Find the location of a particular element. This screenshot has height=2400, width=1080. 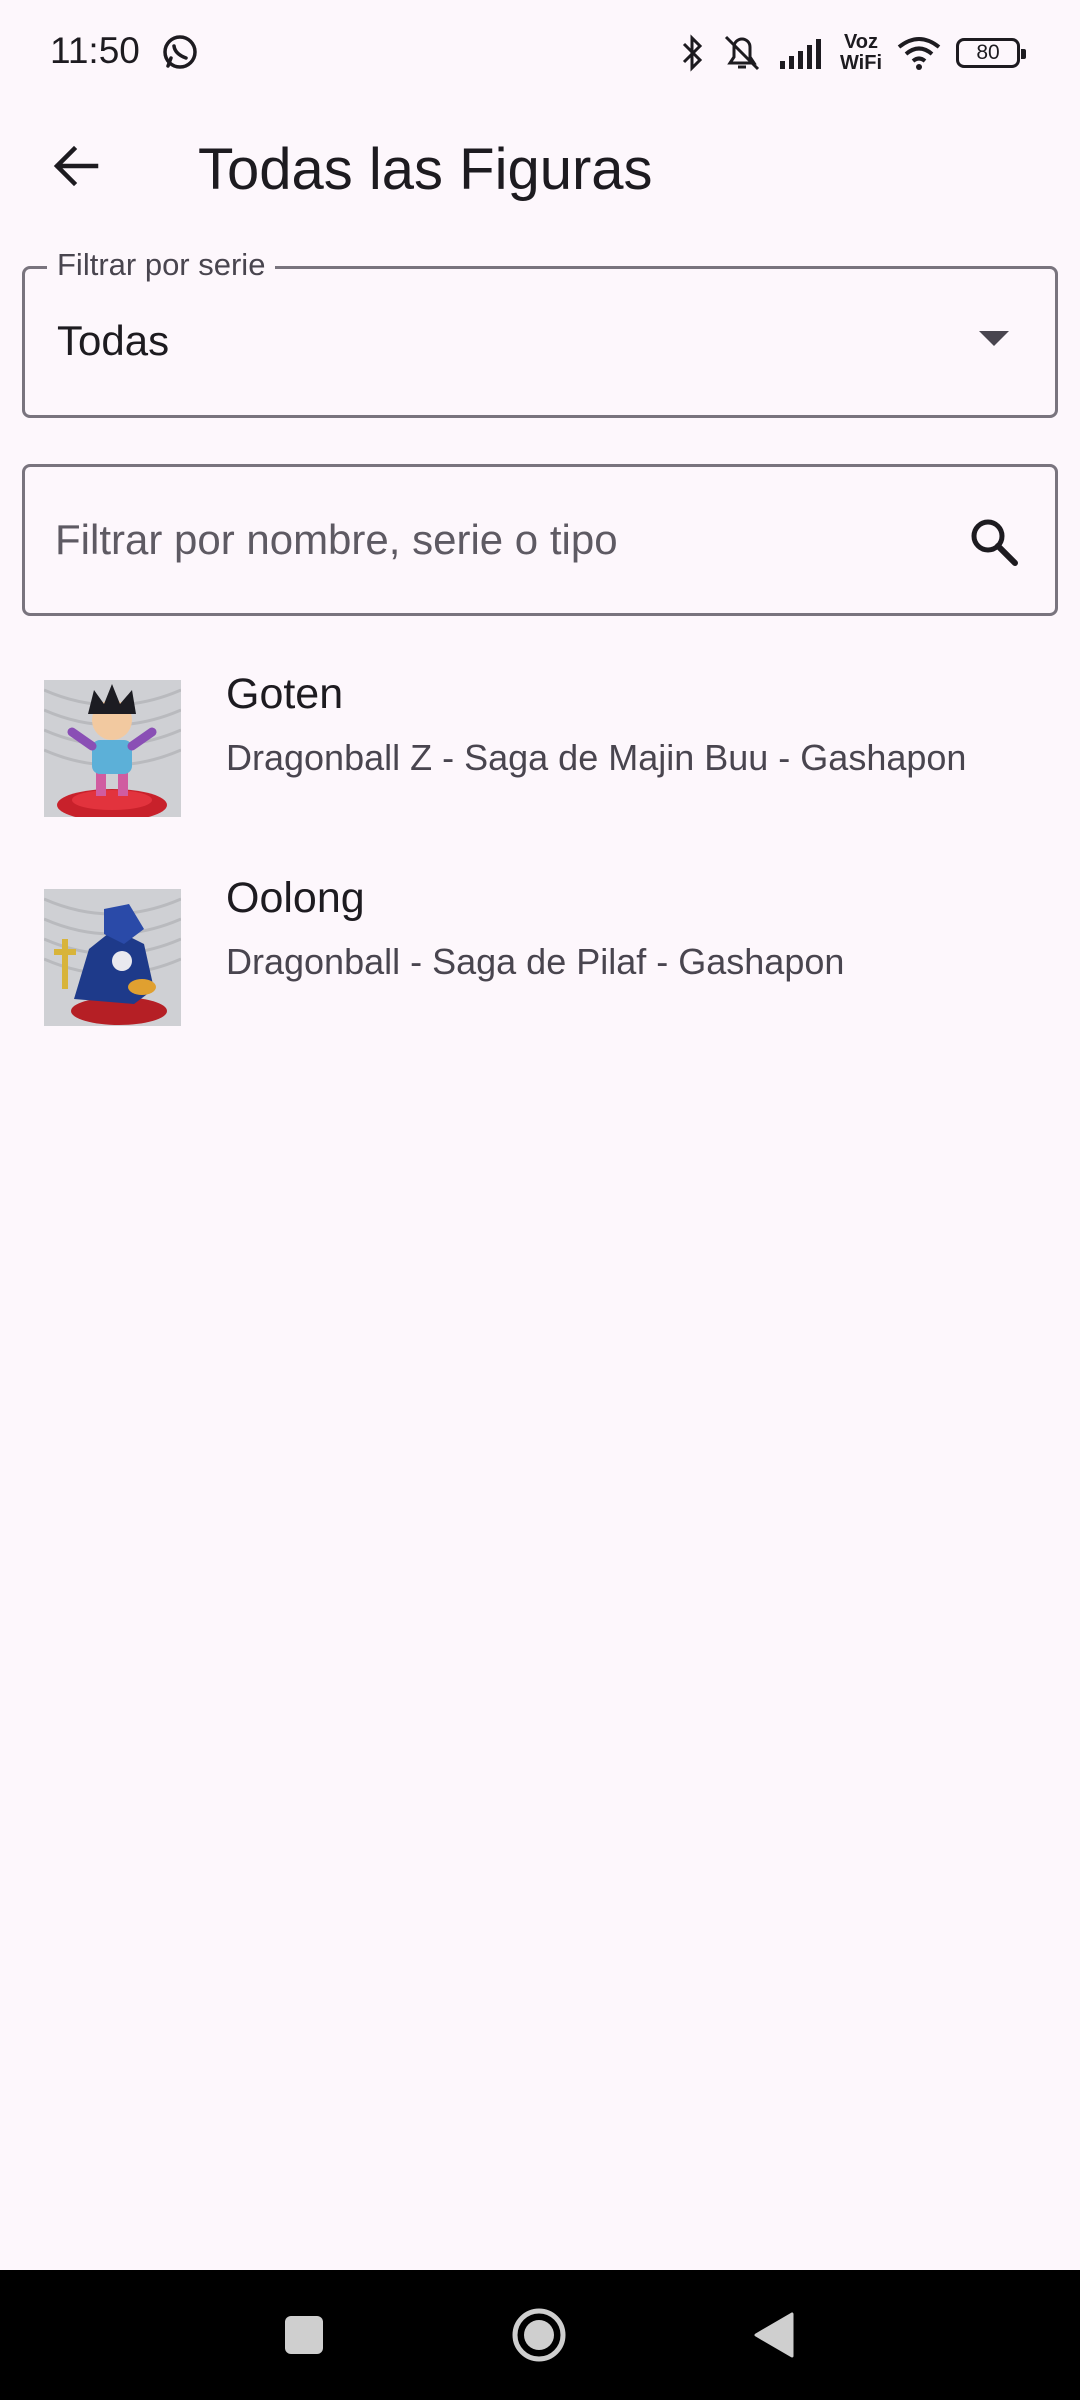

search-field is located at coordinates (540, 540).